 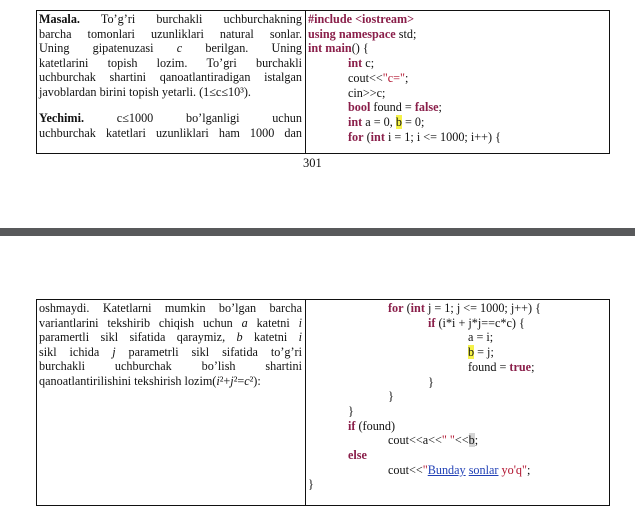 What do you see at coordinates (361, 63) in the screenshot?
I see `code-line: int c;` at bounding box center [361, 63].